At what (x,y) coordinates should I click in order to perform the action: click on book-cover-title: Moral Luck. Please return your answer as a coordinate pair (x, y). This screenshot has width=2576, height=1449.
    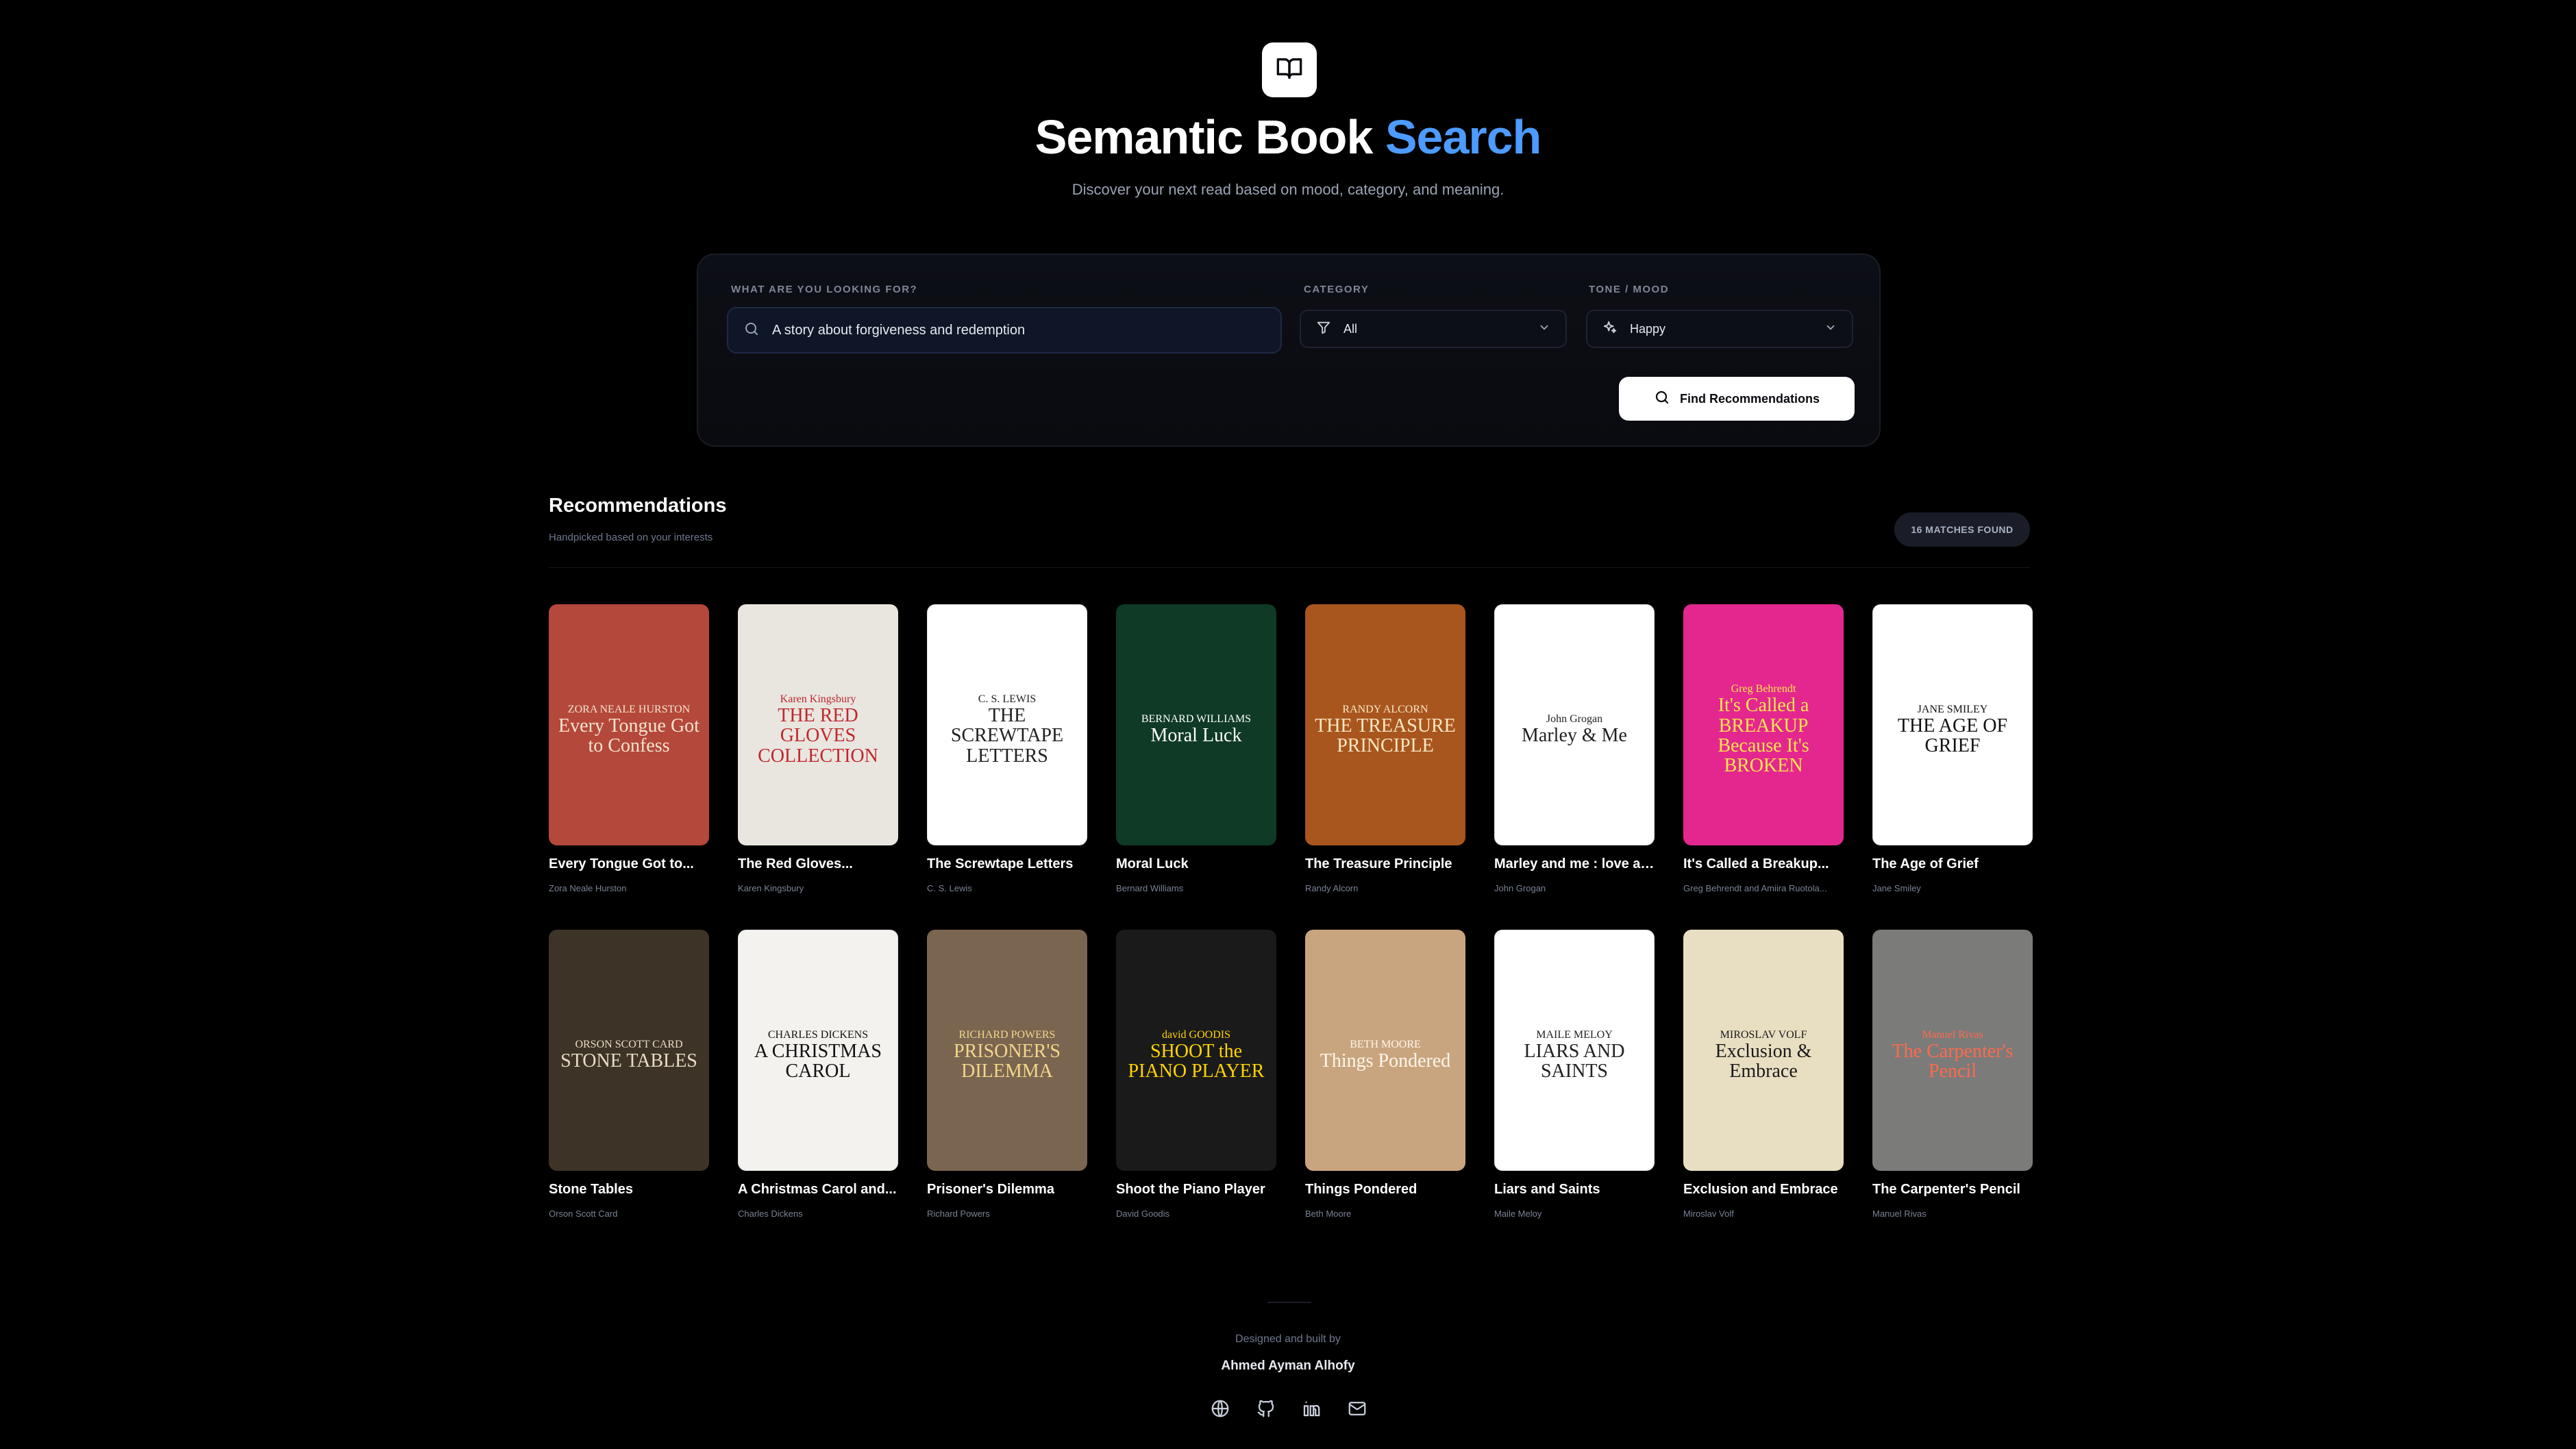
    Looking at the image, I should click on (1196, 736).